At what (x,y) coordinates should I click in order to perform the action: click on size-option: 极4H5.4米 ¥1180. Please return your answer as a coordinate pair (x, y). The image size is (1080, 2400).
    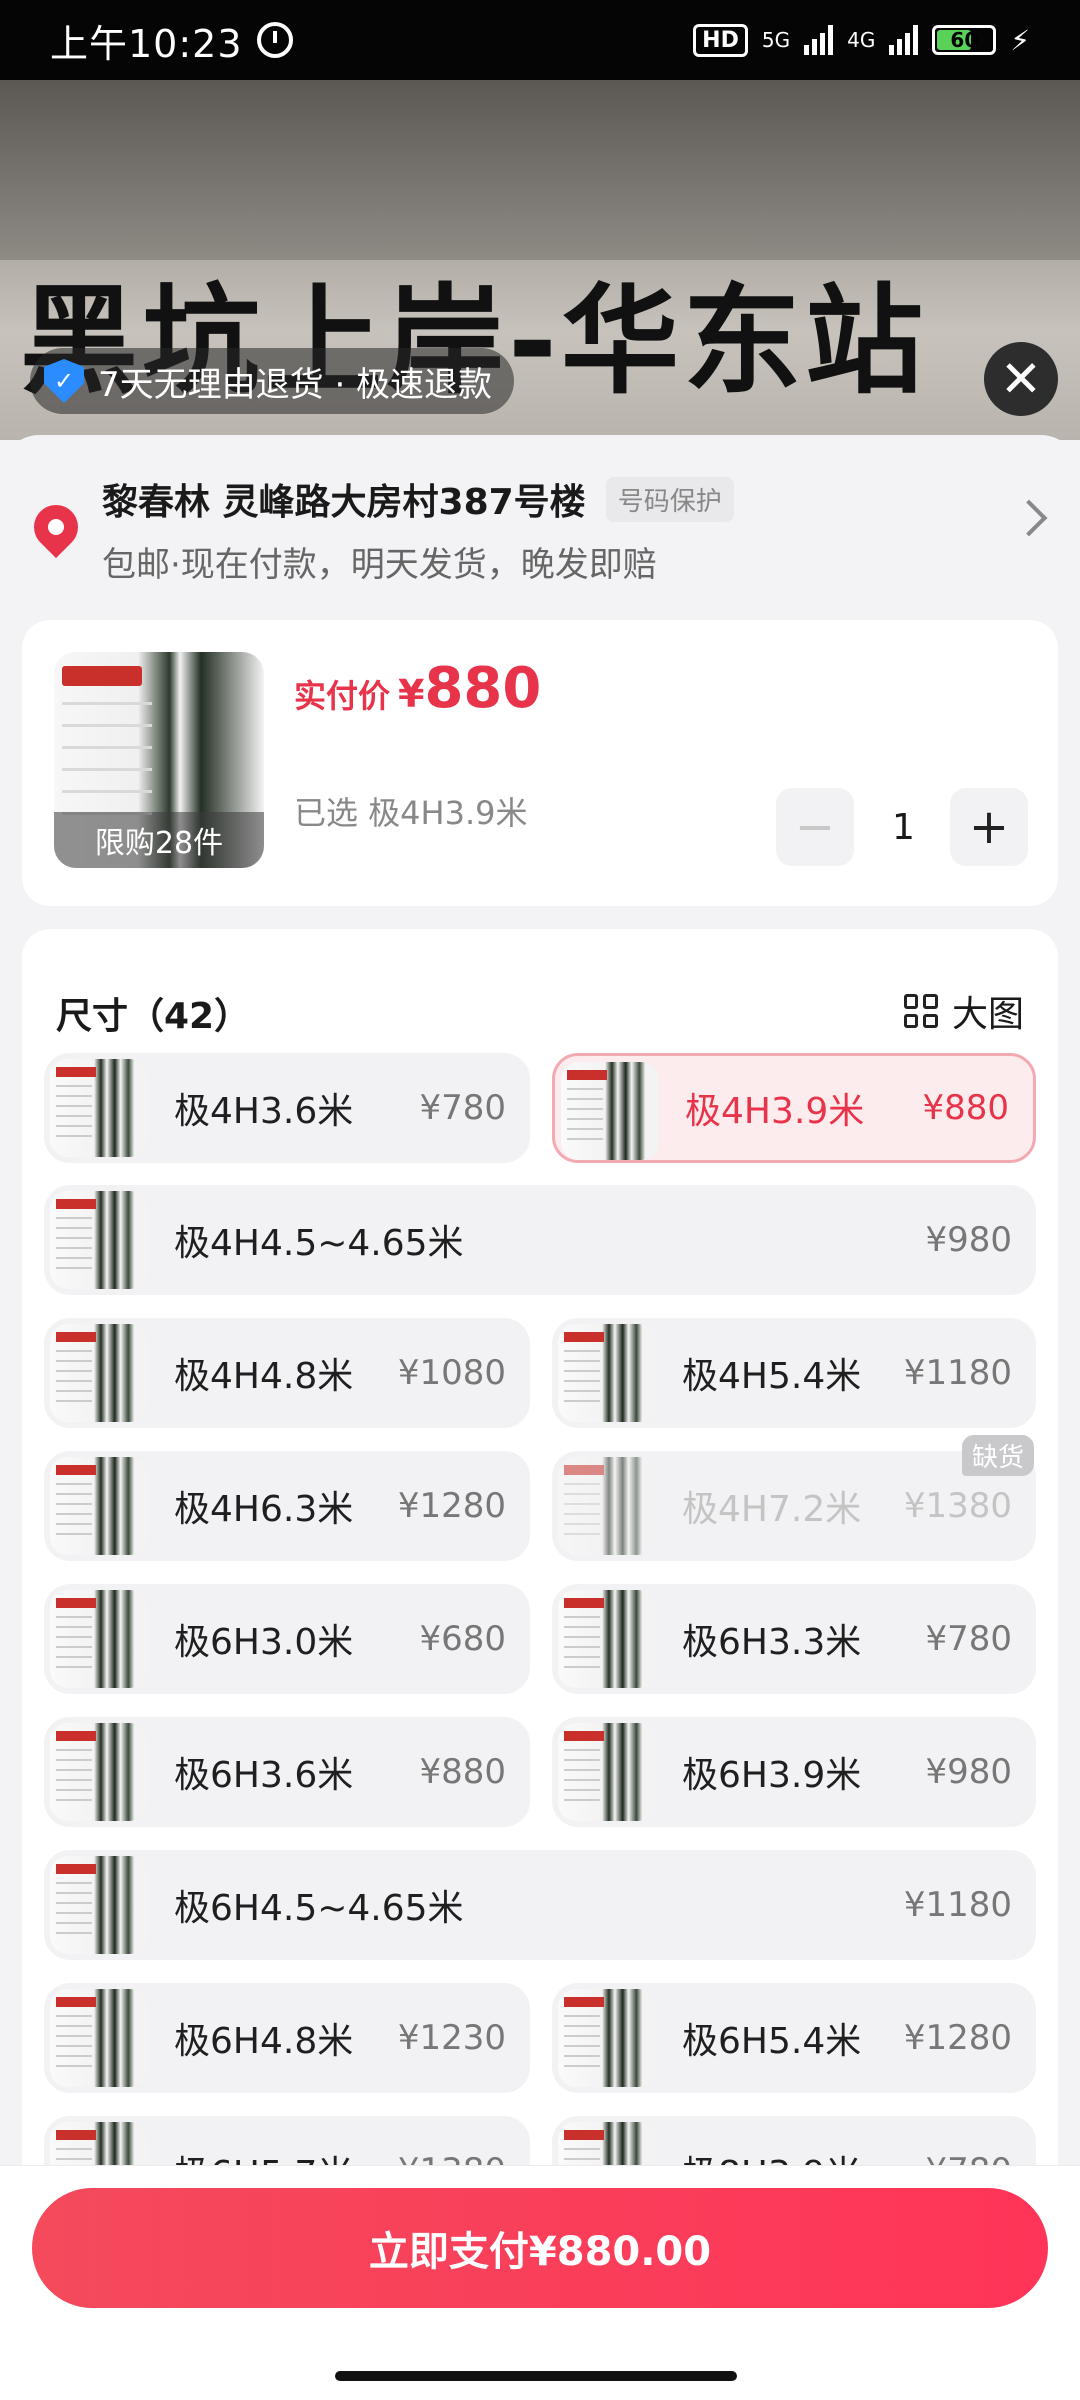
    Looking at the image, I should click on (794, 1373).